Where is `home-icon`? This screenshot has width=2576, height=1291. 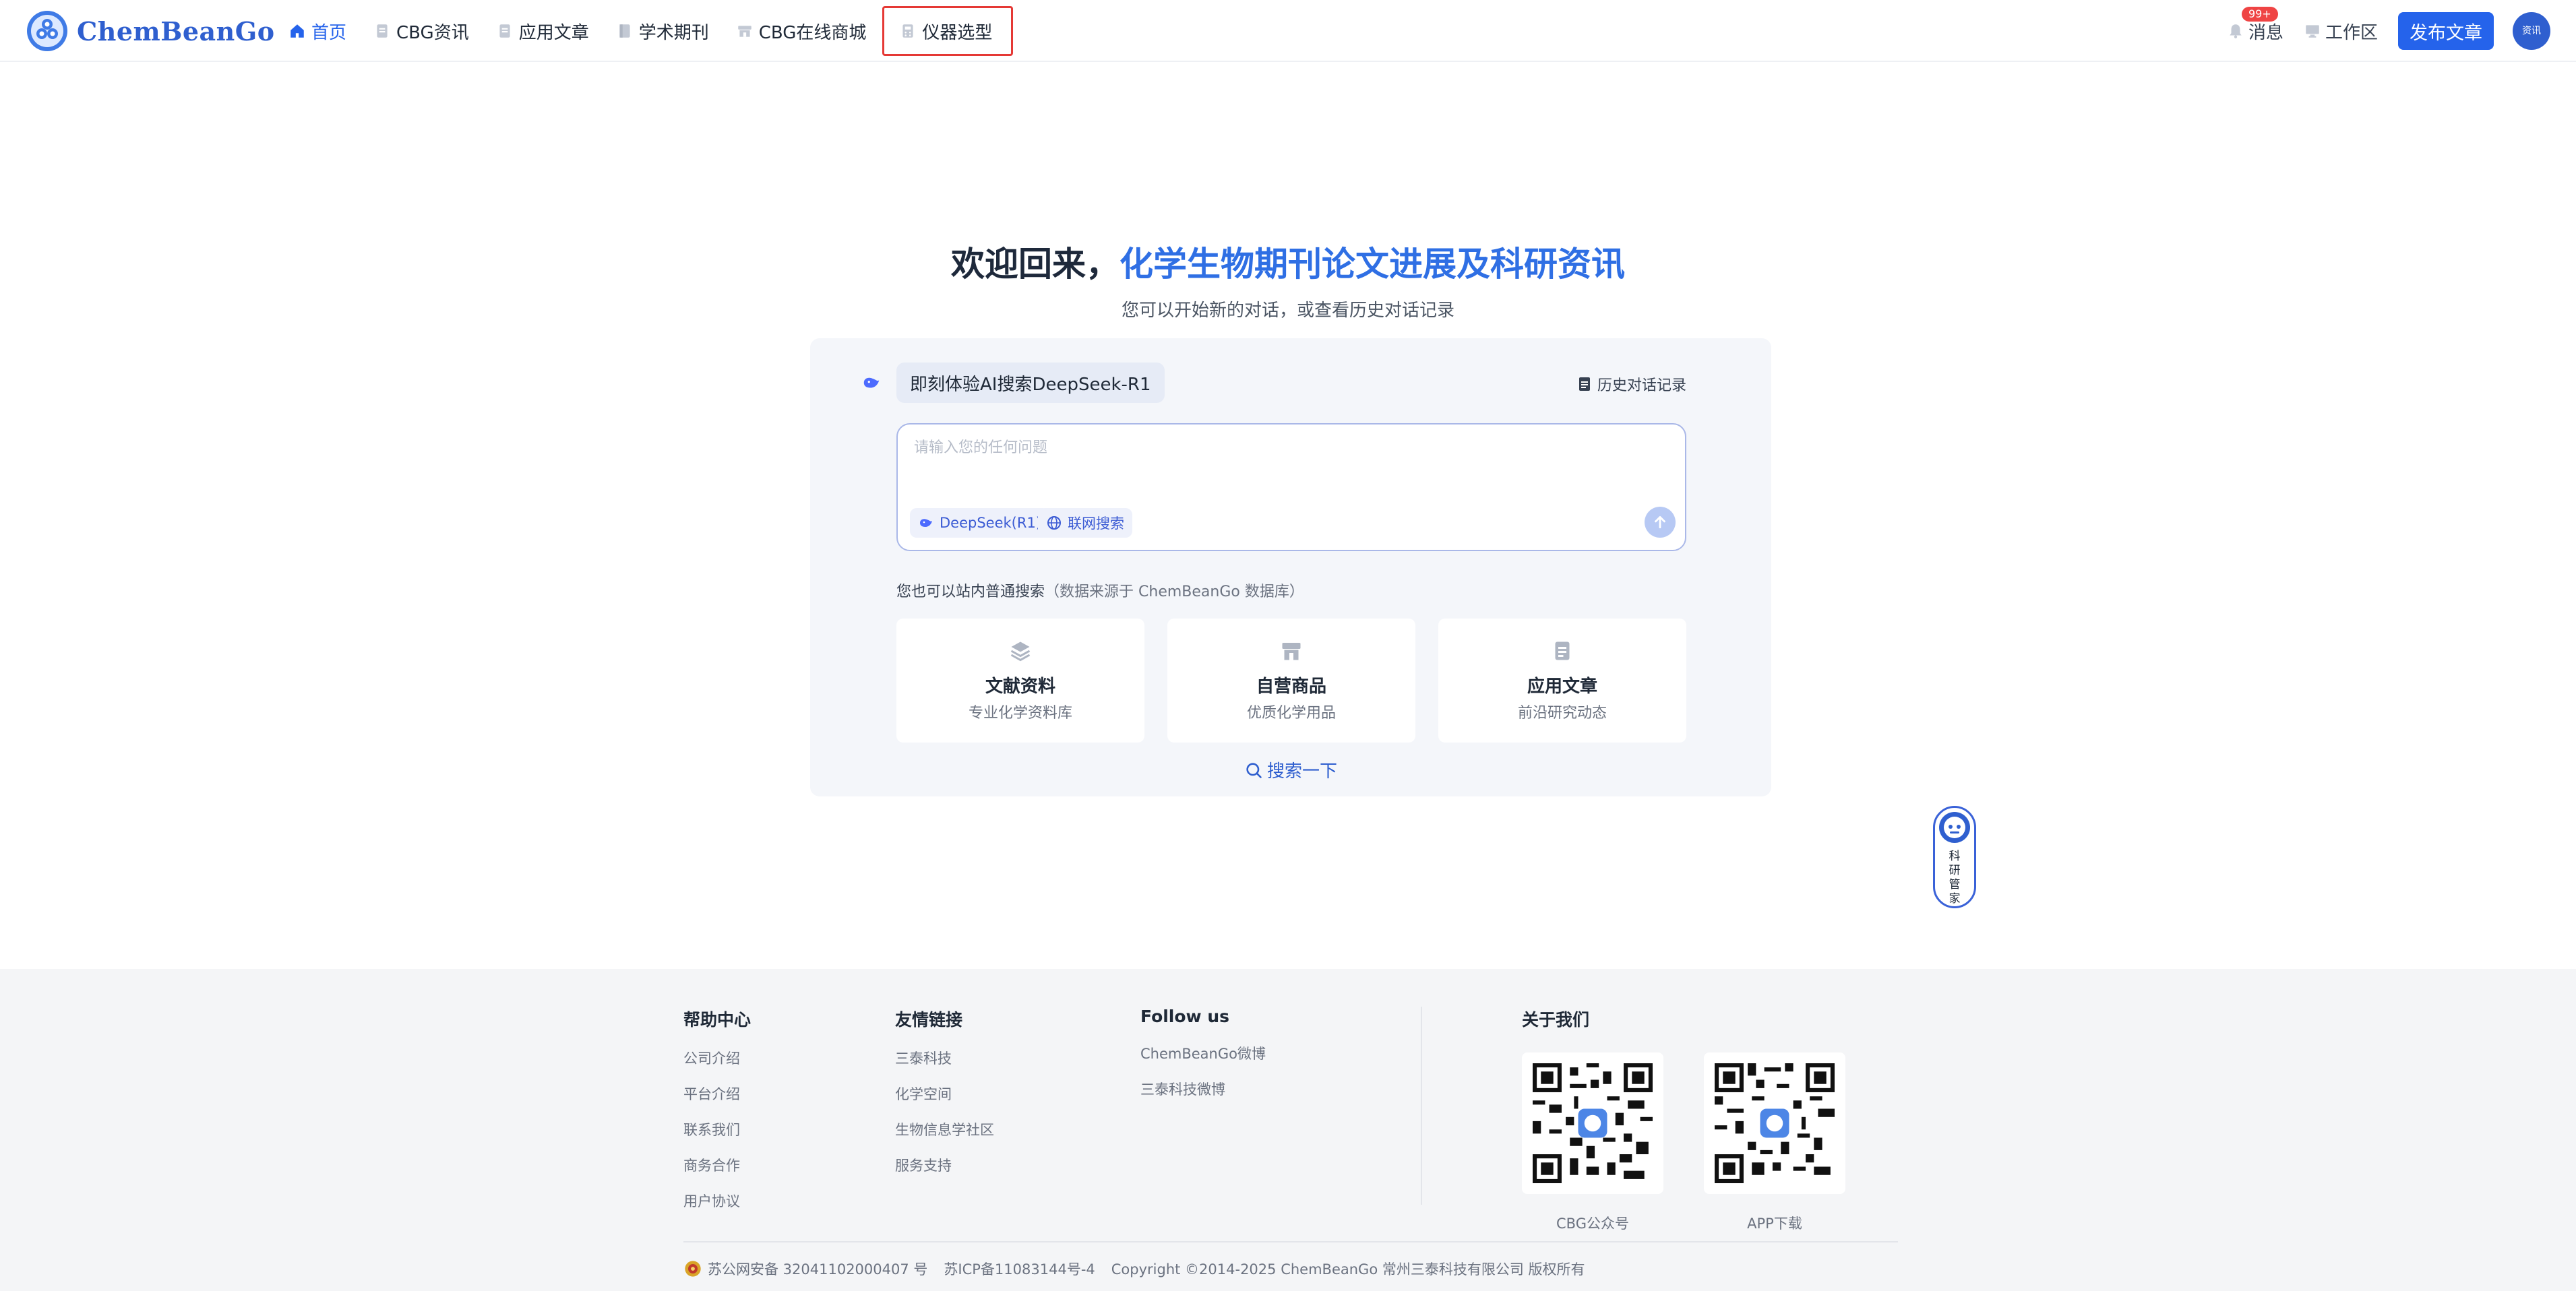
home-icon is located at coordinates (297, 31).